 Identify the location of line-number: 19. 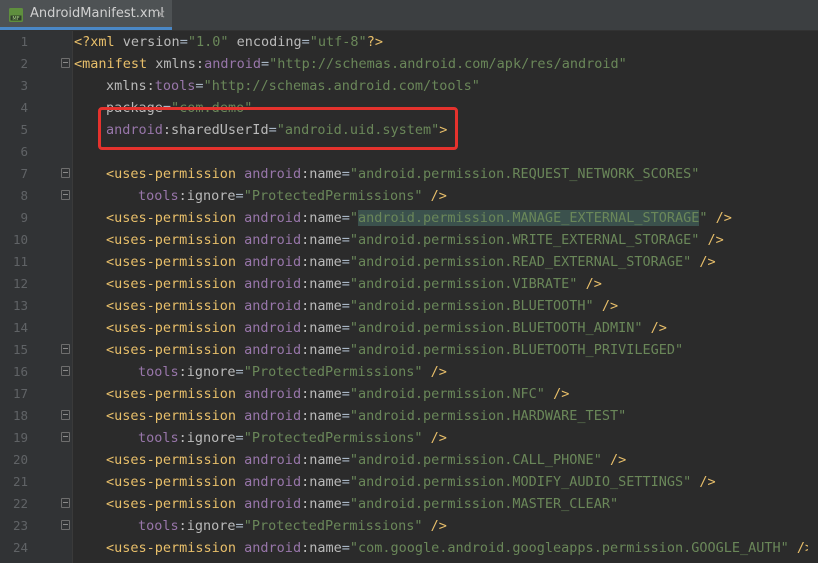
(20, 437).